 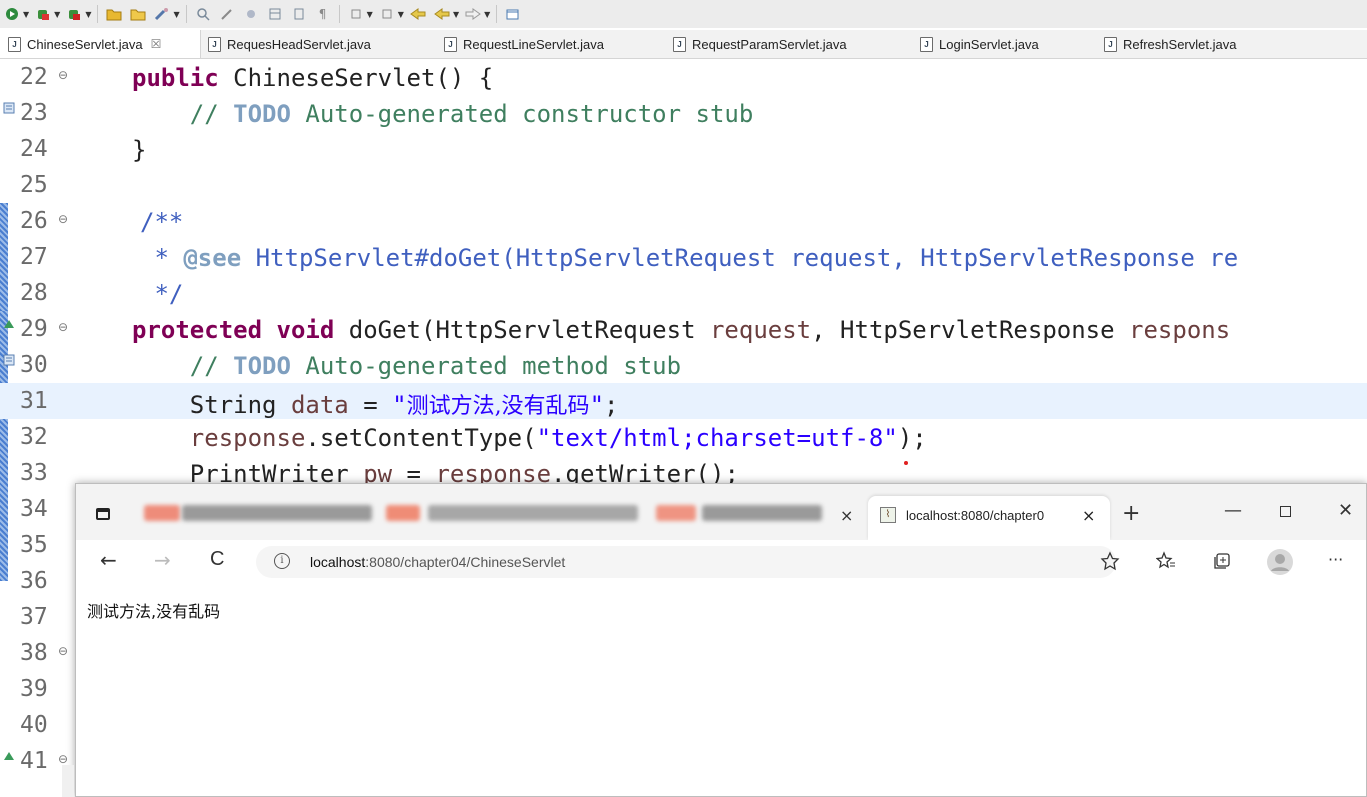 I want to click on step-into-icon, so click(x=356, y=14).